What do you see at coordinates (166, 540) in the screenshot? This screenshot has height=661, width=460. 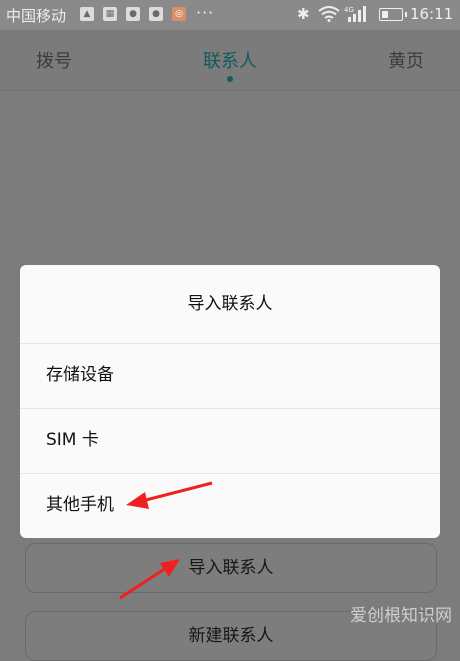 I see `annotation-arrows` at bounding box center [166, 540].